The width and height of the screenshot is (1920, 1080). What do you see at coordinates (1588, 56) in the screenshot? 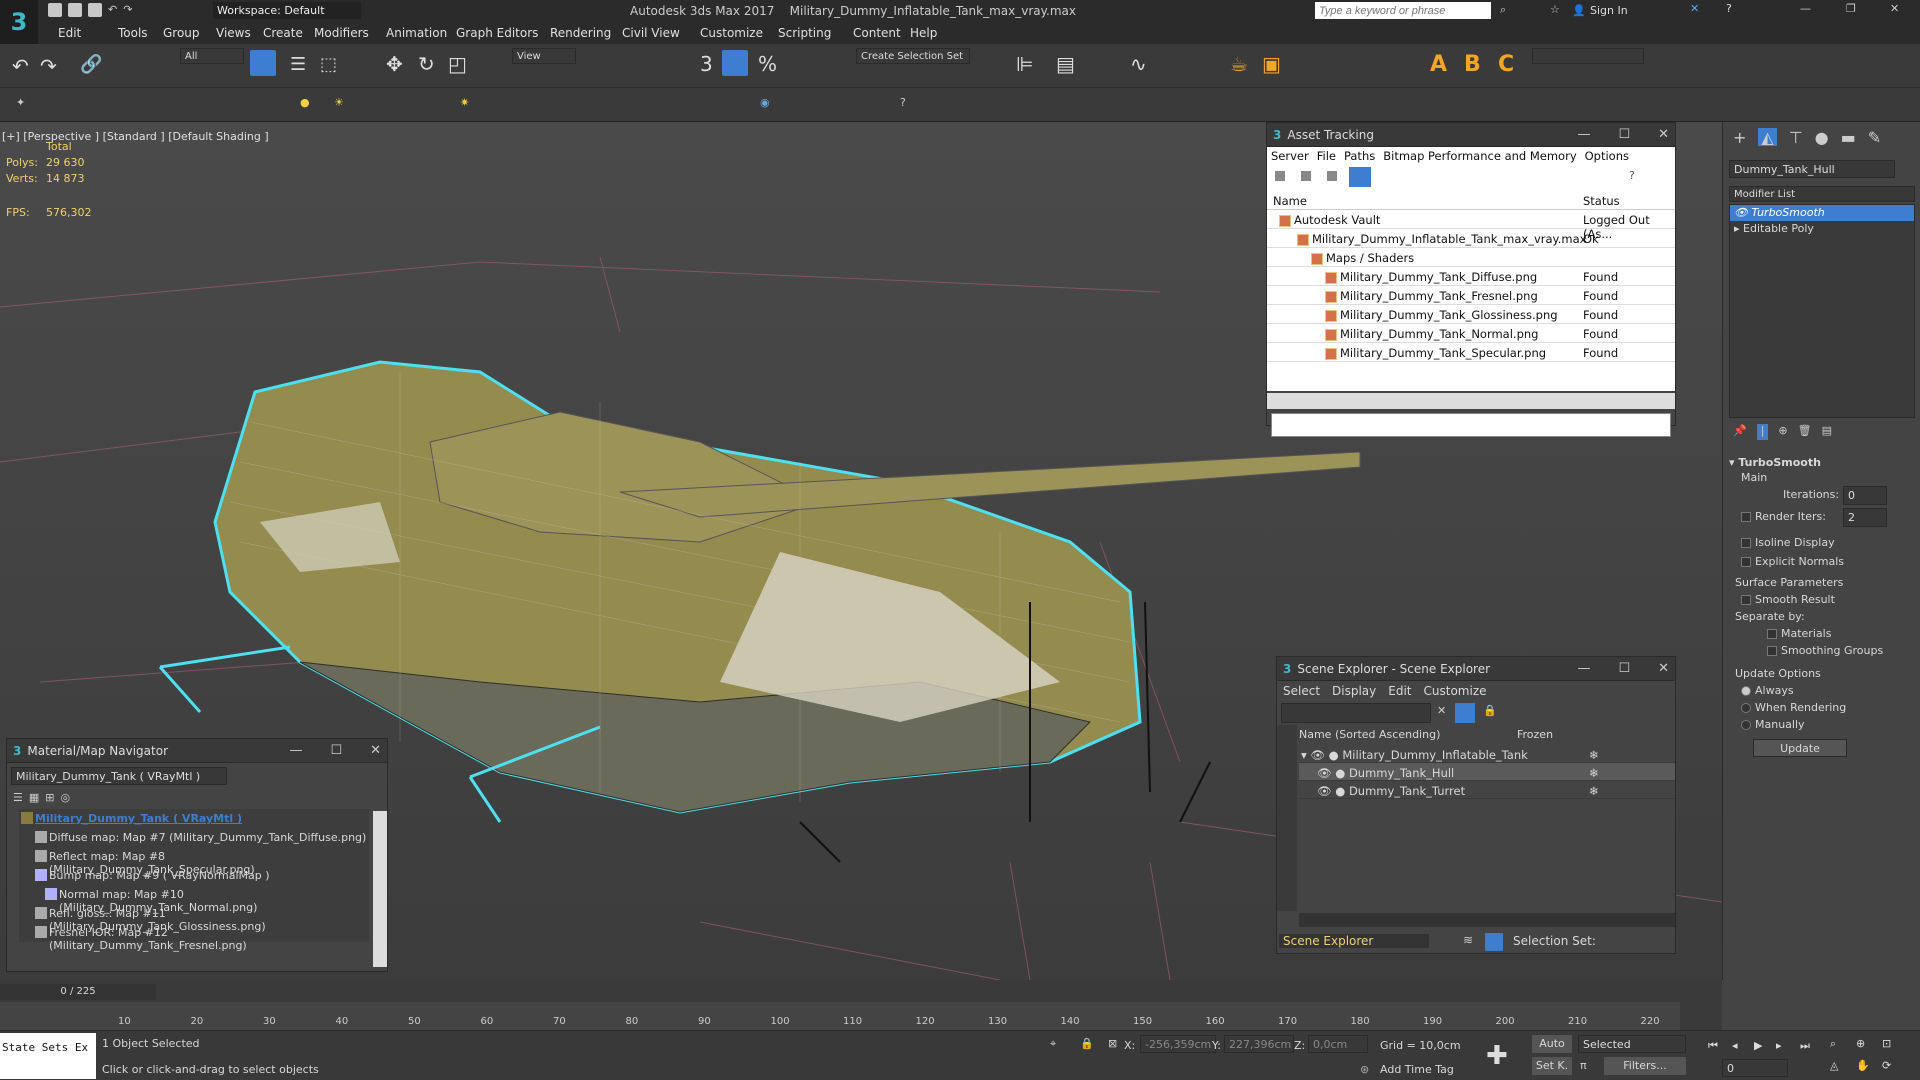
I see `blank-dropdown` at bounding box center [1588, 56].